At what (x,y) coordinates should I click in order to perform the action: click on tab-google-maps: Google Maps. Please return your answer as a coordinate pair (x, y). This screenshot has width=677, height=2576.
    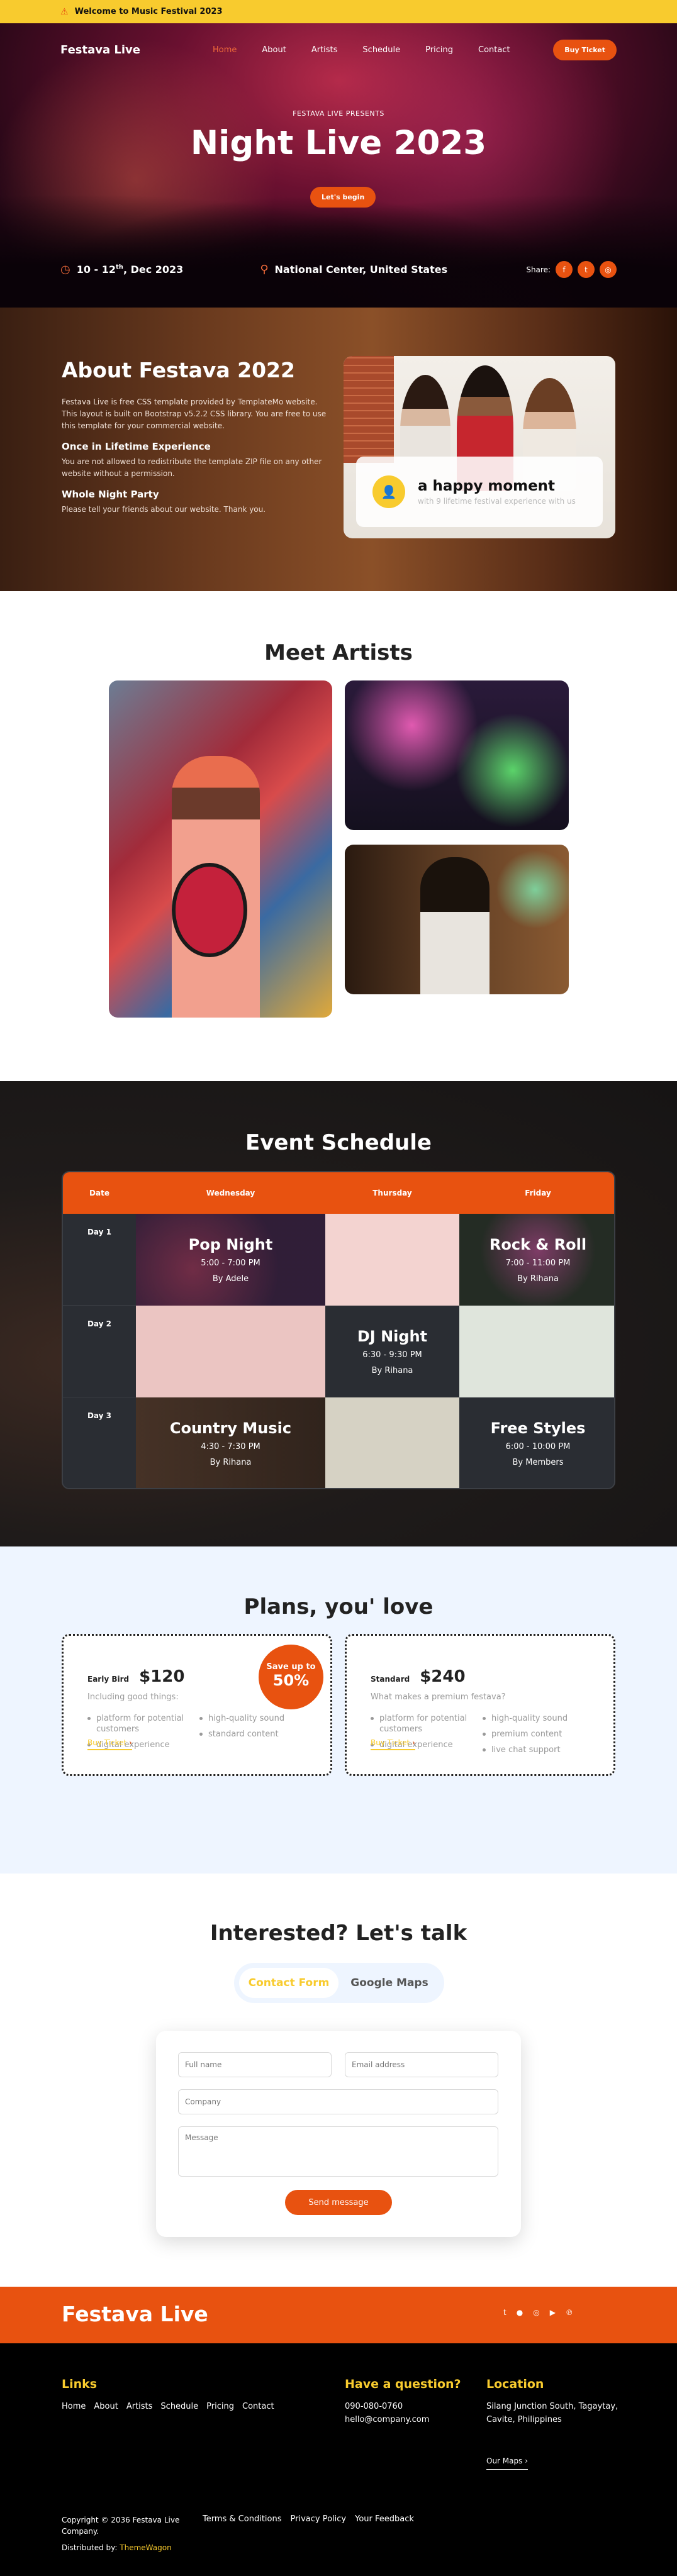
    Looking at the image, I should click on (389, 1983).